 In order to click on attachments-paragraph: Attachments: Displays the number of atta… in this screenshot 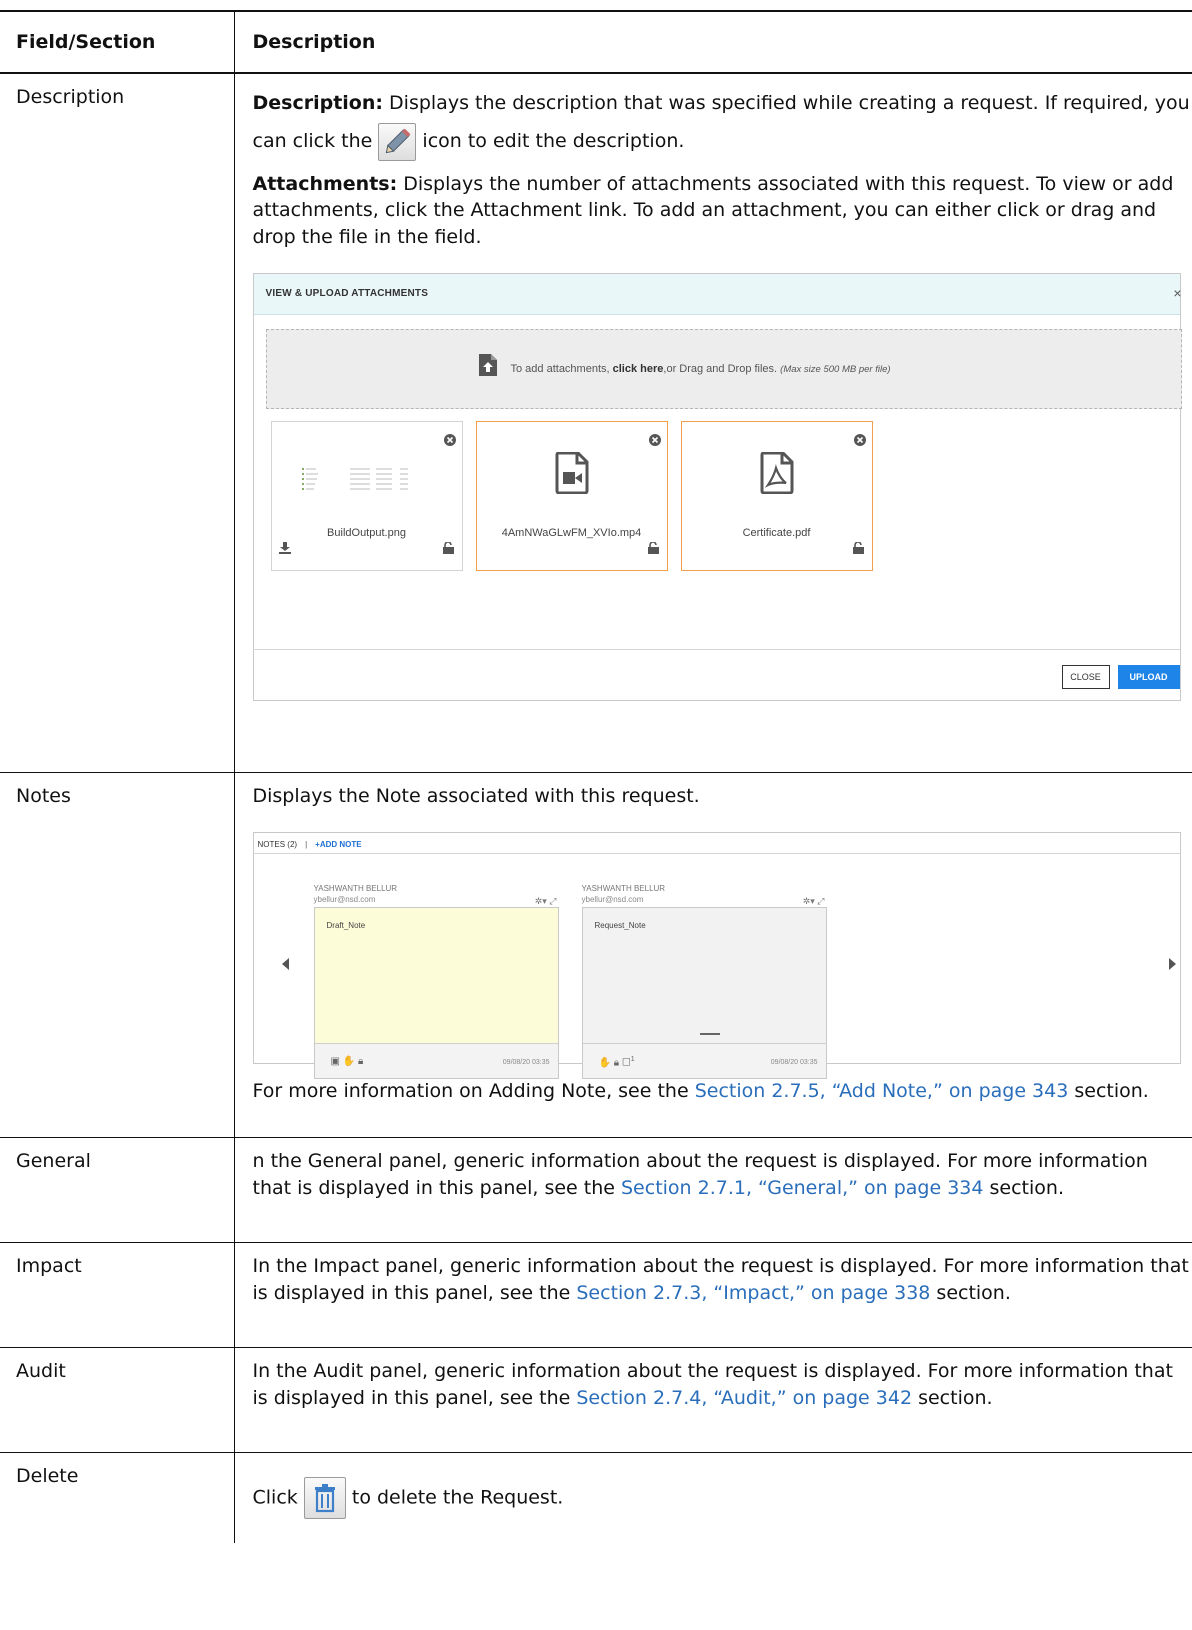, I will do `click(713, 210)`.